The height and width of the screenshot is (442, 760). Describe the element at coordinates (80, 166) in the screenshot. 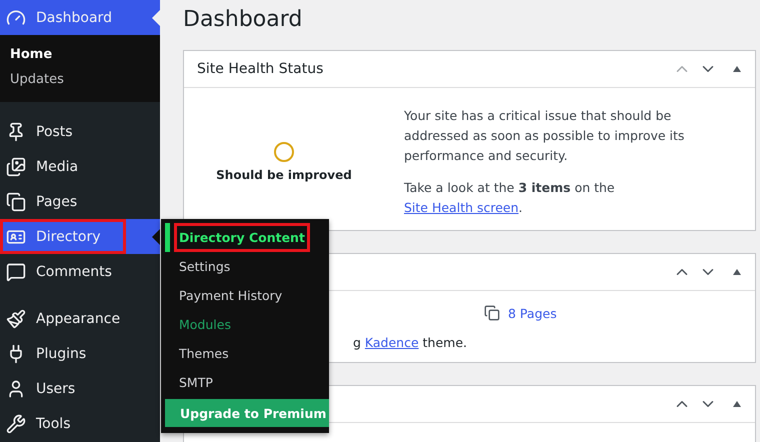

I see `sidebar-item: Media` at that location.